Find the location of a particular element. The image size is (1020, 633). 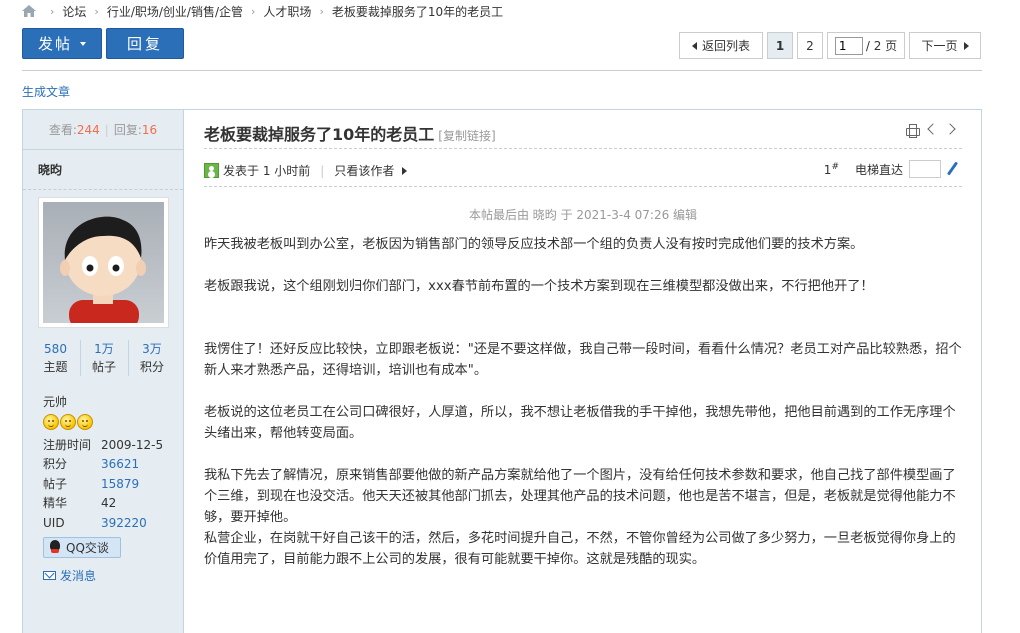

info-key: 帖子 is located at coordinates (55, 483).